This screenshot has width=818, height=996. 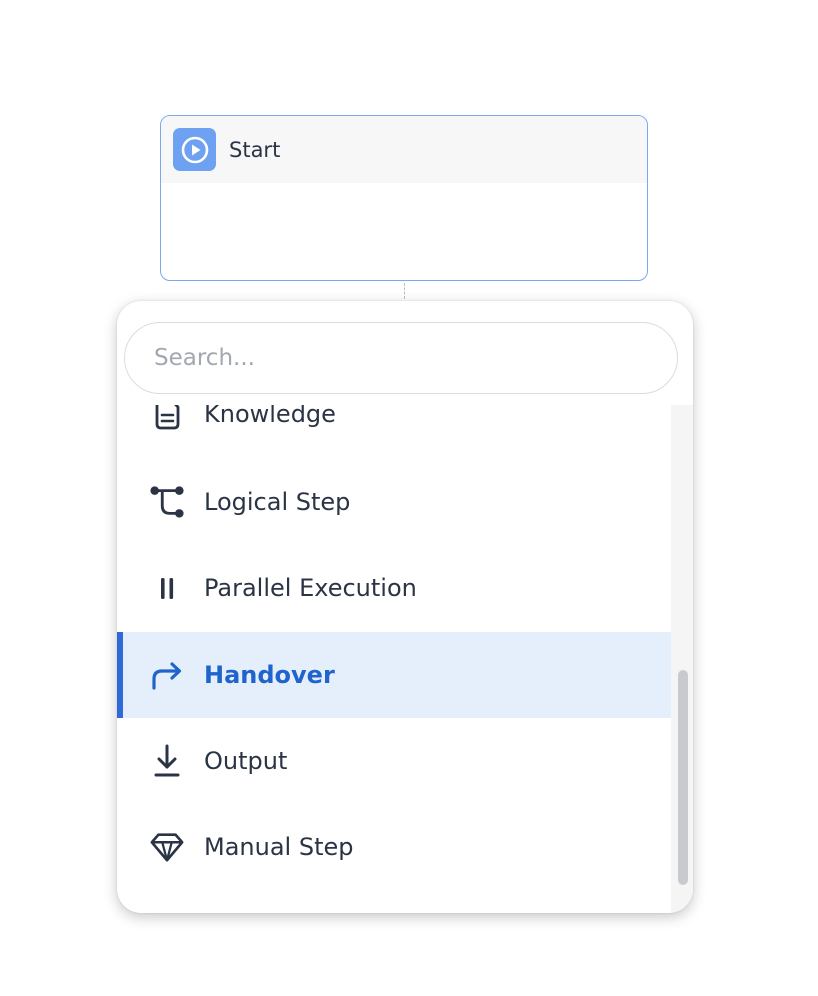 I want to click on branch-icon, so click(x=167, y=502).